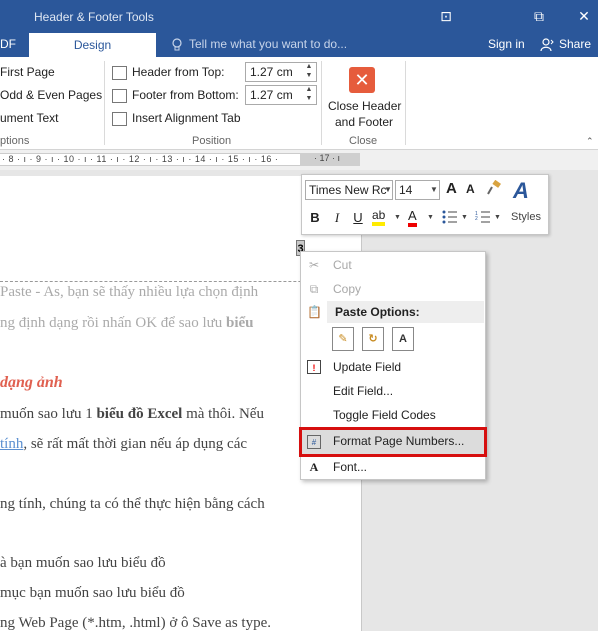 This screenshot has width=598, height=631. What do you see at coordinates (343, 339) in the screenshot?
I see `paste-keep-formatting-icon: ✎` at bounding box center [343, 339].